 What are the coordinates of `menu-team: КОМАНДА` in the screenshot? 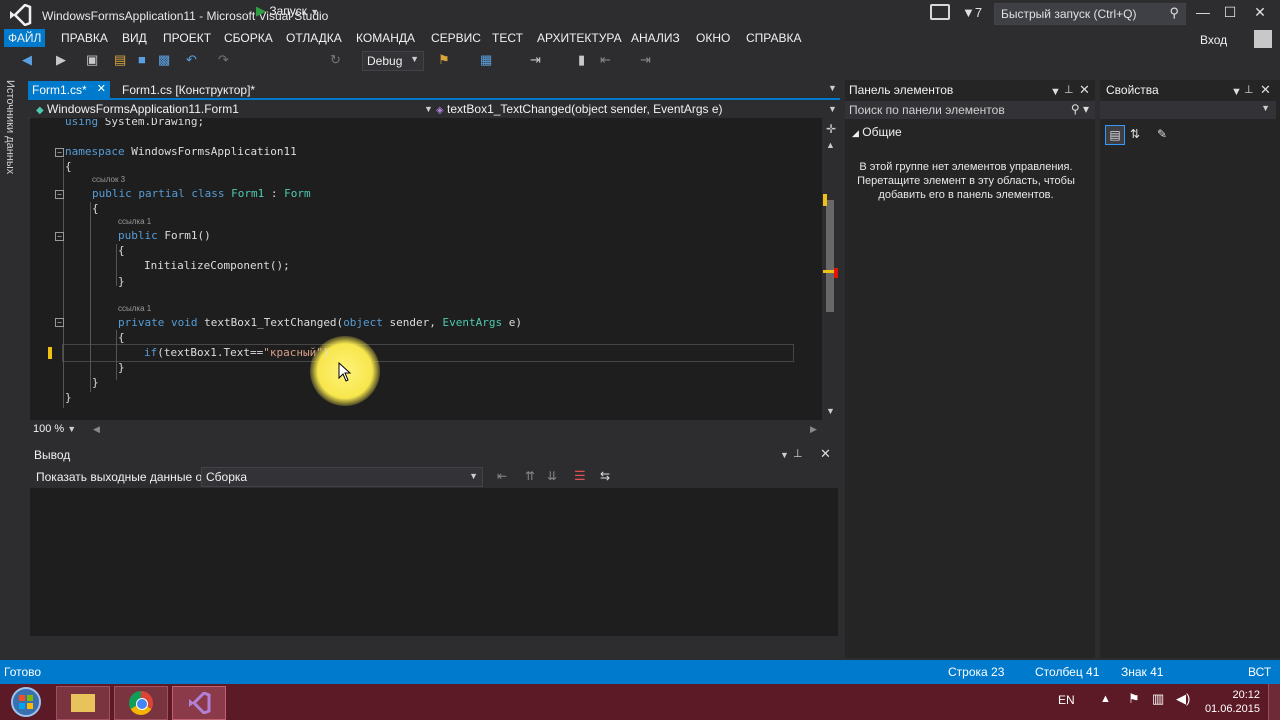 It's located at (385, 38).